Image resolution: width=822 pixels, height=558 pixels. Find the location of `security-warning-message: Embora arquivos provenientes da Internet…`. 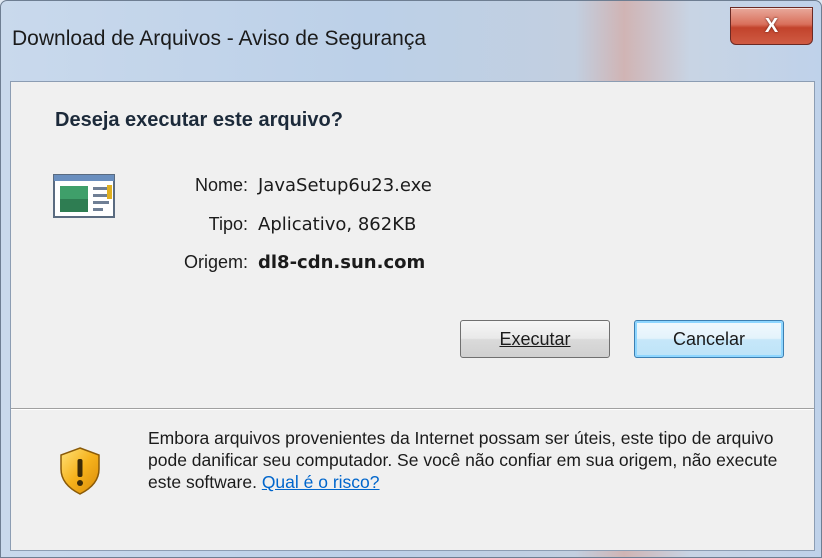

security-warning-message: Embora arquivos provenientes da Internet… is located at coordinates (478, 460).